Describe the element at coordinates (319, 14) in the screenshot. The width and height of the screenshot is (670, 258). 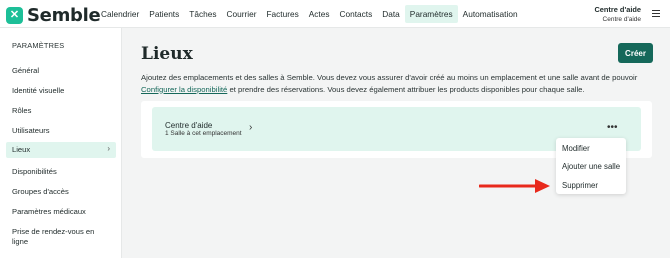
I see `nav-item-actes: Actes` at that location.